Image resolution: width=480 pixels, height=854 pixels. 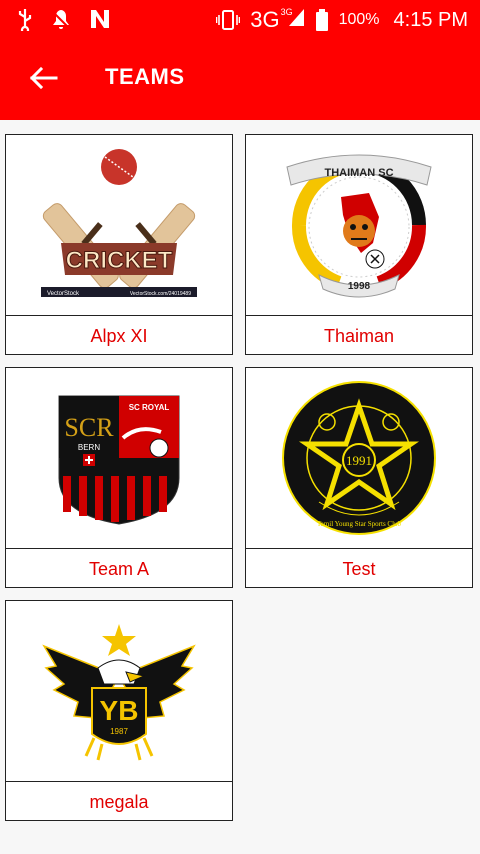 What do you see at coordinates (89, 447) in the screenshot?
I see `team-a-logo-sub: BERN` at bounding box center [89, 447].